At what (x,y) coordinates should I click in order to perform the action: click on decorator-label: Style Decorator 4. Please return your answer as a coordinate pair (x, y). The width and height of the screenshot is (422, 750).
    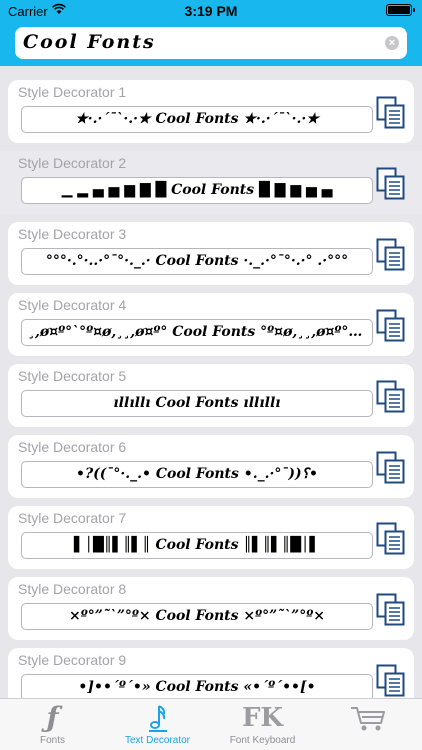
    Looking at the image, I should click on (72, 305).